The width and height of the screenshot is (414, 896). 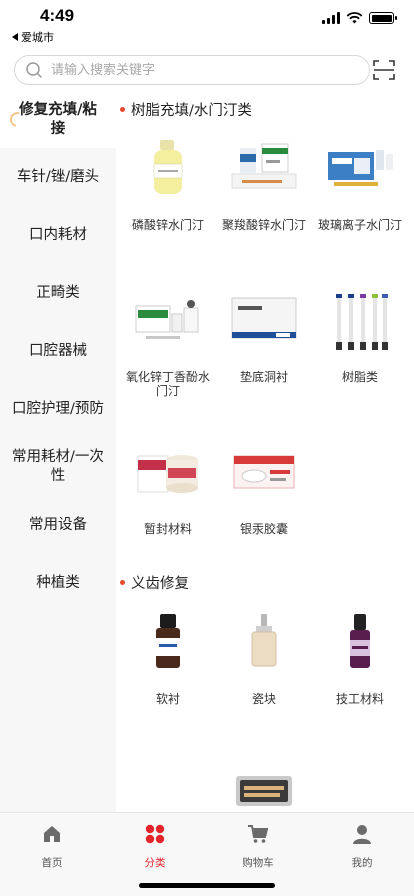 I want to click on search-input, so click(x=201, y=70).